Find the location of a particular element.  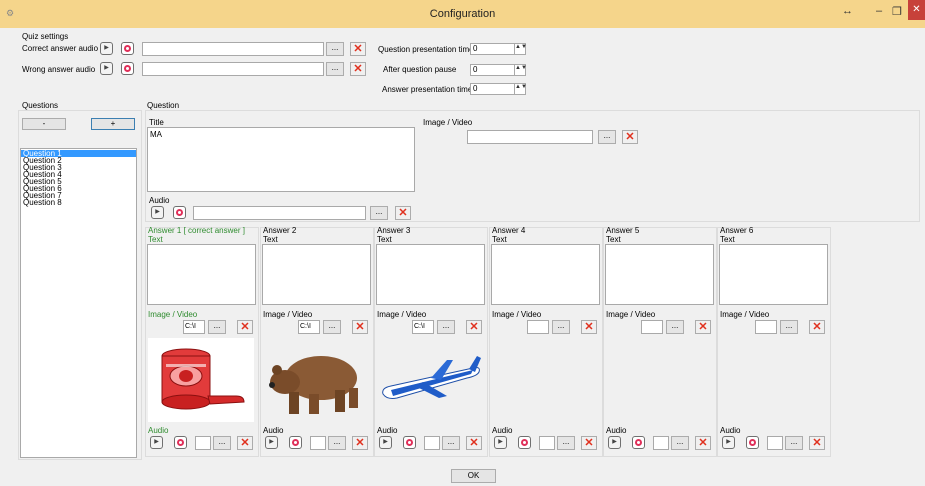

ok-button: OK is located at coordinates (473, 476).